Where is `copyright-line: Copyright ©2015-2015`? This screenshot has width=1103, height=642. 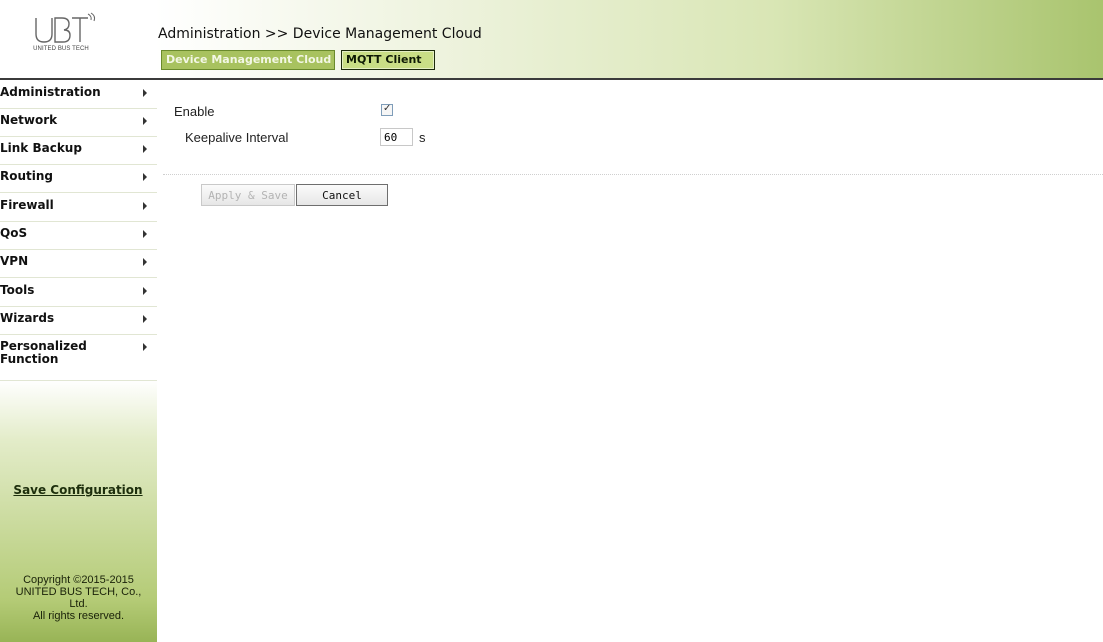 copyright-line: Copyright ©2015-2015 is located at coordinates (78, 580).